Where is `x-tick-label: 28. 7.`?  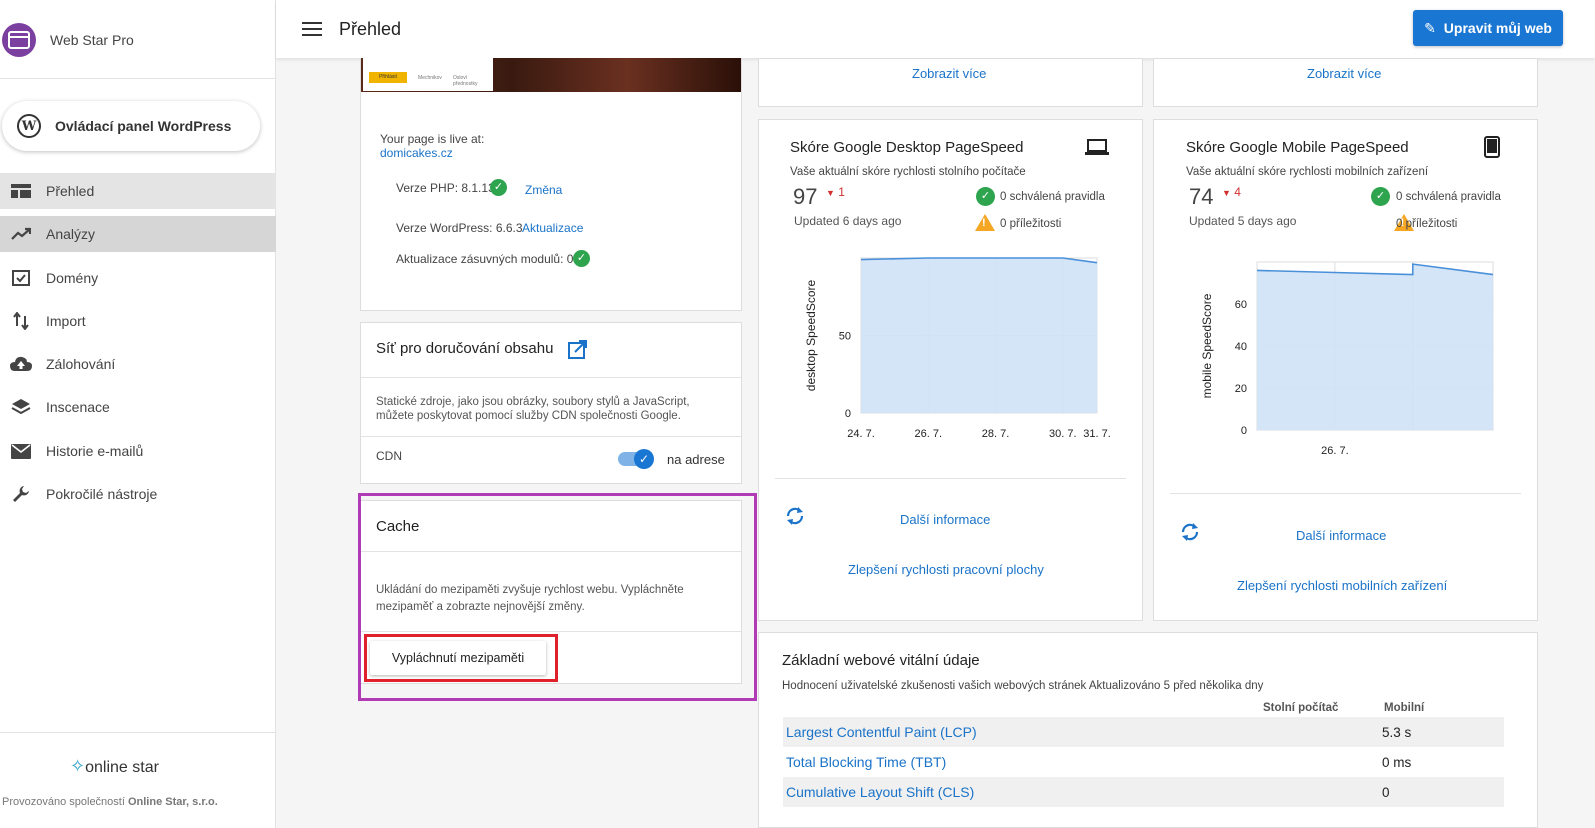
x-tick-label: 28. 7. is located at coordinates (996, 434).